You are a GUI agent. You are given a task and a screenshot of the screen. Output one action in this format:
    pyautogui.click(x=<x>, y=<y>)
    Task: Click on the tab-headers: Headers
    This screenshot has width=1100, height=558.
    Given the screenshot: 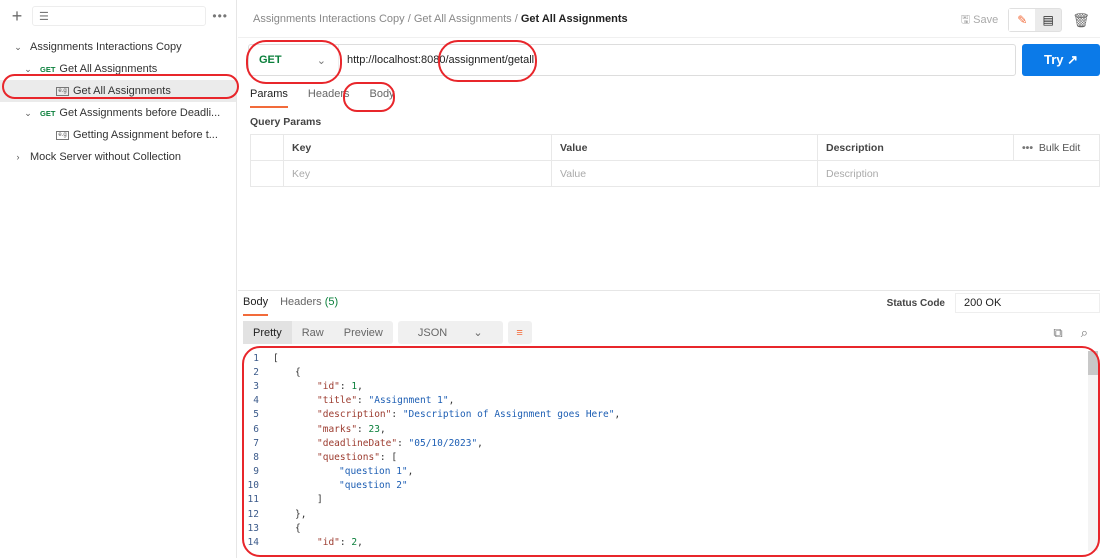 What is the action you would take?
    pyautogui.click(x=329, y=98)
    